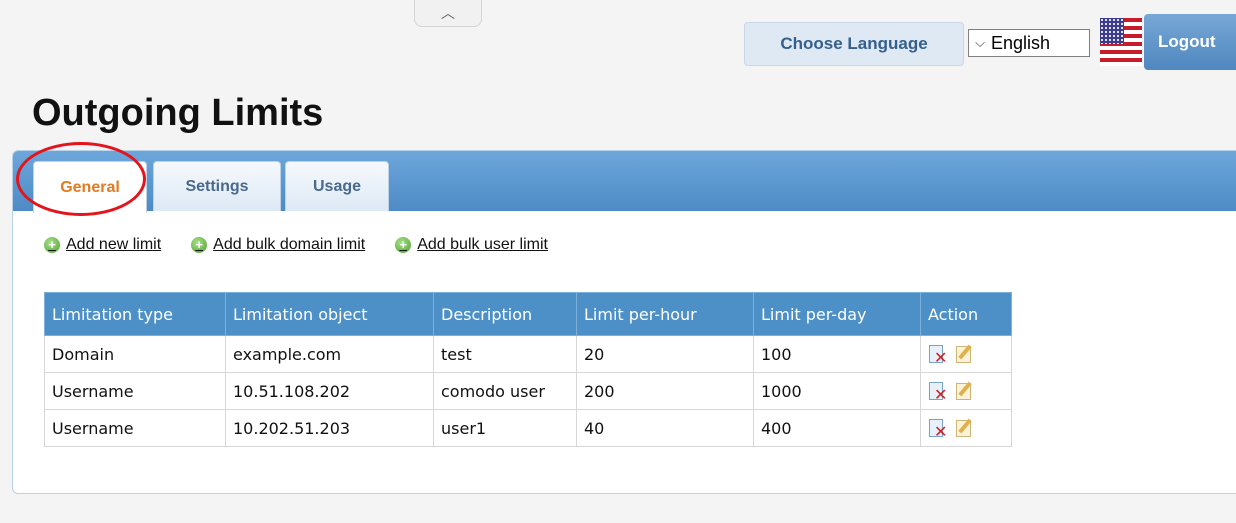 Image resolution: width=1236 pixels, height=523 pixels. I want to click on add-new-limit-link: + Add new limit, so click(102, 245).